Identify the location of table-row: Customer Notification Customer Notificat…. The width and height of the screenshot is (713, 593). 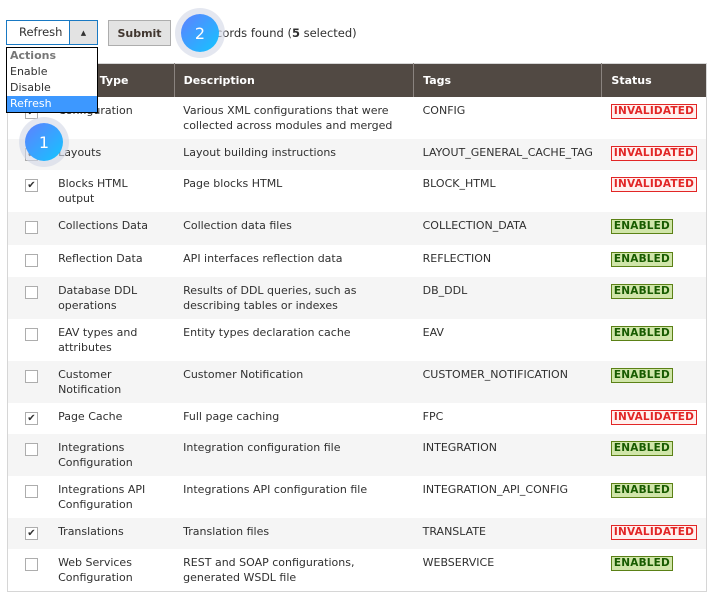
(357, 382).